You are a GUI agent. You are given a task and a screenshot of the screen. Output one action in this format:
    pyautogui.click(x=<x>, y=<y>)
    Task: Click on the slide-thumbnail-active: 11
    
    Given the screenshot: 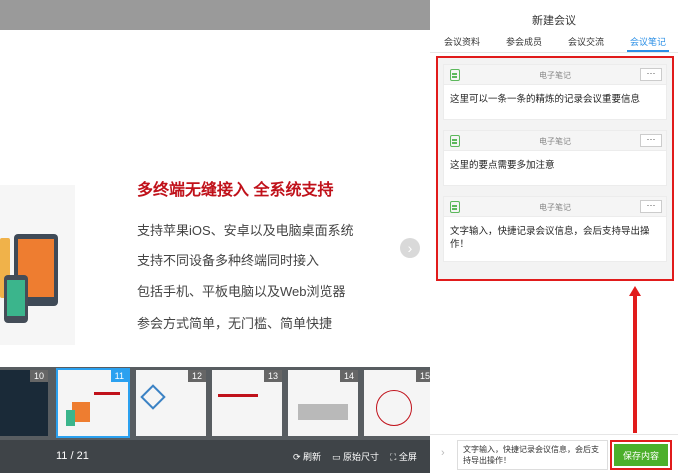 What is the action you would take?
    pyautogui.click(x=93, y=403)
    